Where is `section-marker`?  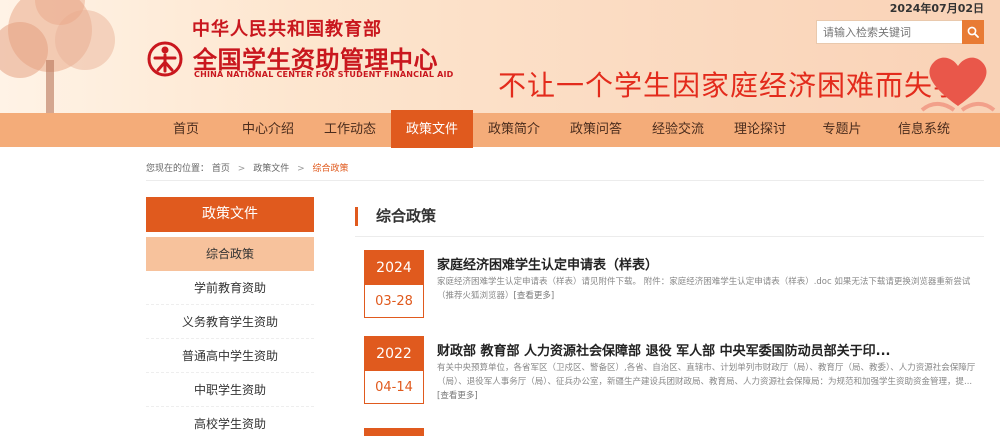
section-marker is located at coordinates (356, 216).